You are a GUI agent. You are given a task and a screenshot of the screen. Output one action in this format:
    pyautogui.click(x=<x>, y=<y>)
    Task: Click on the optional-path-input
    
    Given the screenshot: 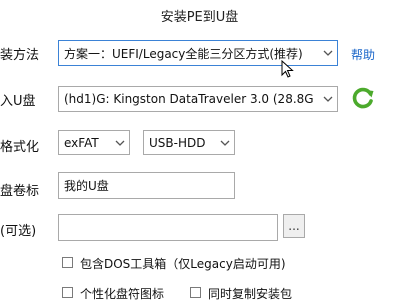 What is the action you would take?
    pyautogui.click(x=168, y=227)
    